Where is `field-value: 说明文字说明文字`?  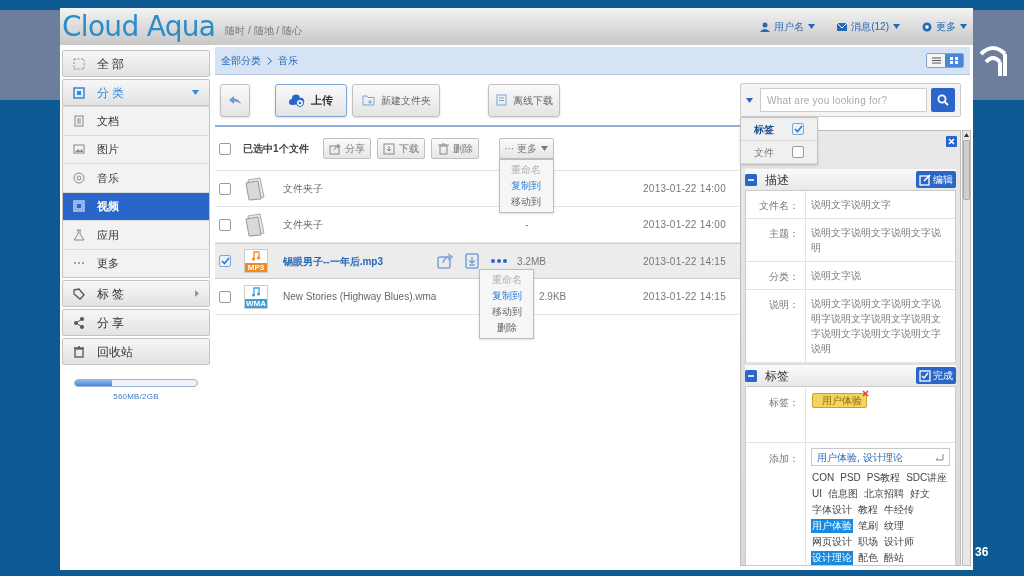
field-value: 说明文字说明文字 is located at coordinates (851, 205).